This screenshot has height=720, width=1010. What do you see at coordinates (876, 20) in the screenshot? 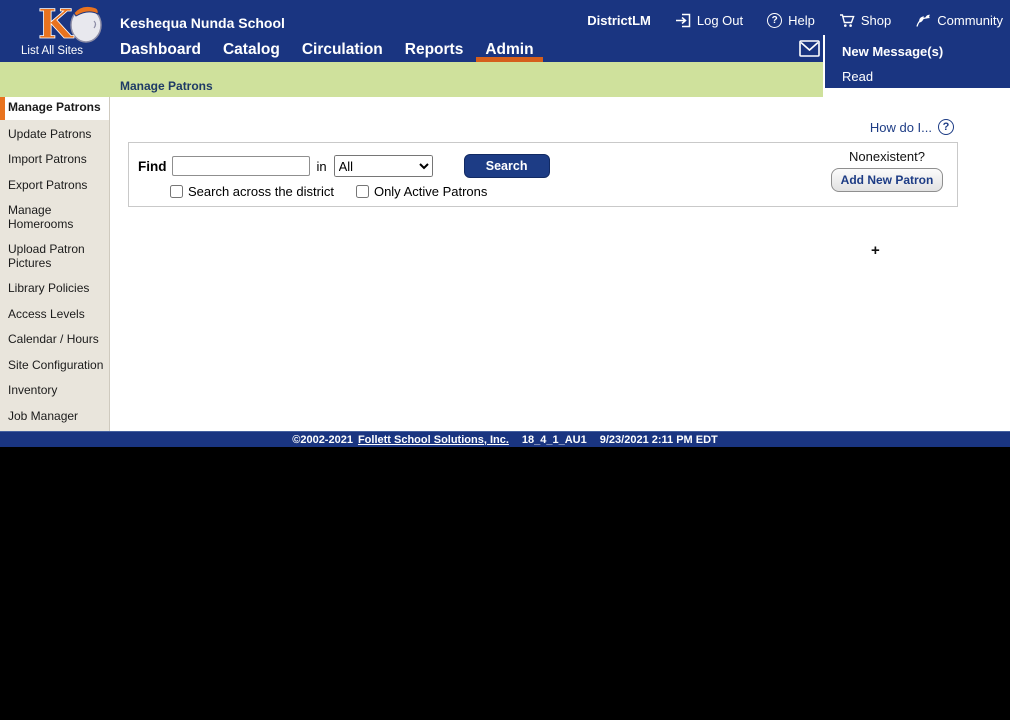
I see `shop-label: Shop` at bounding box center [876, 20].